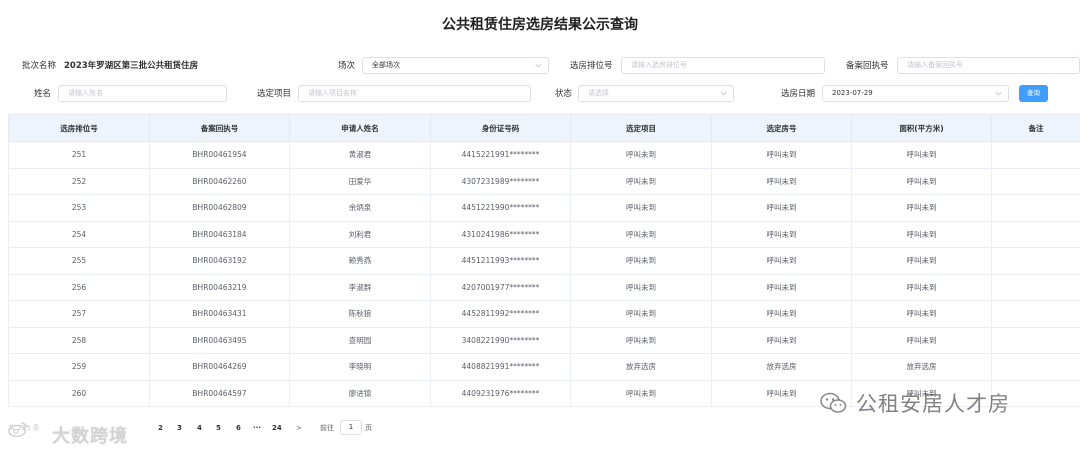  I want to click on wechat-icon, so click(833, 402).